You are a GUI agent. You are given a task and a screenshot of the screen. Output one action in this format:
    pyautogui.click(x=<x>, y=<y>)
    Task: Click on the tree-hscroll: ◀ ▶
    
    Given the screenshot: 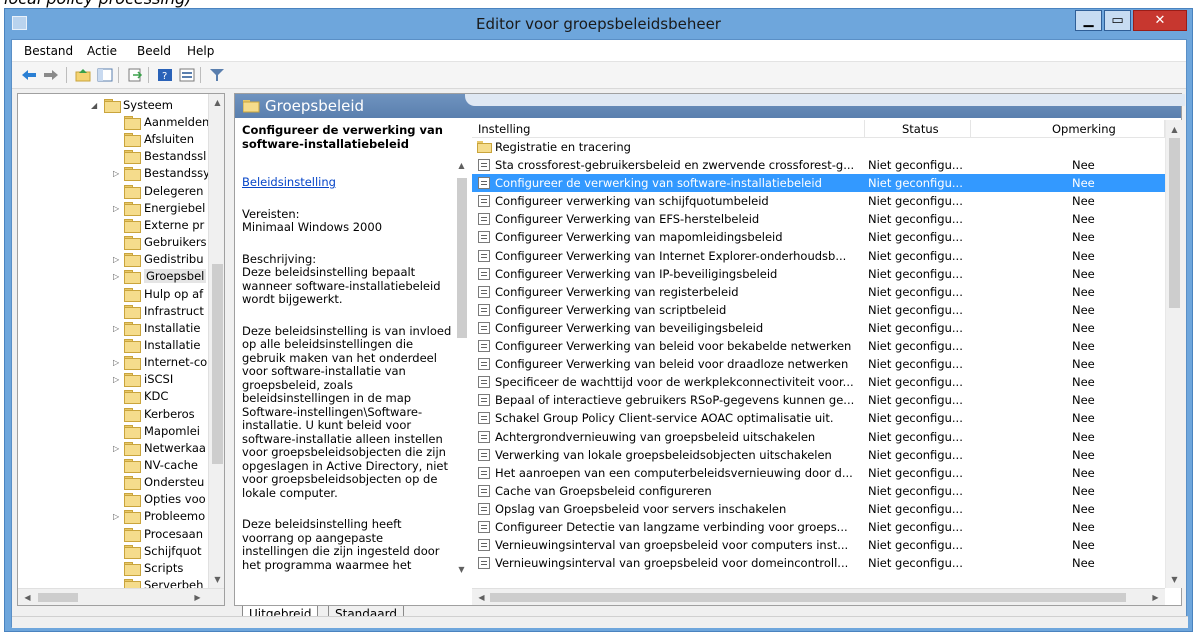 What is the action you would take?
    pyautogui.click(x=121, y=596)
    